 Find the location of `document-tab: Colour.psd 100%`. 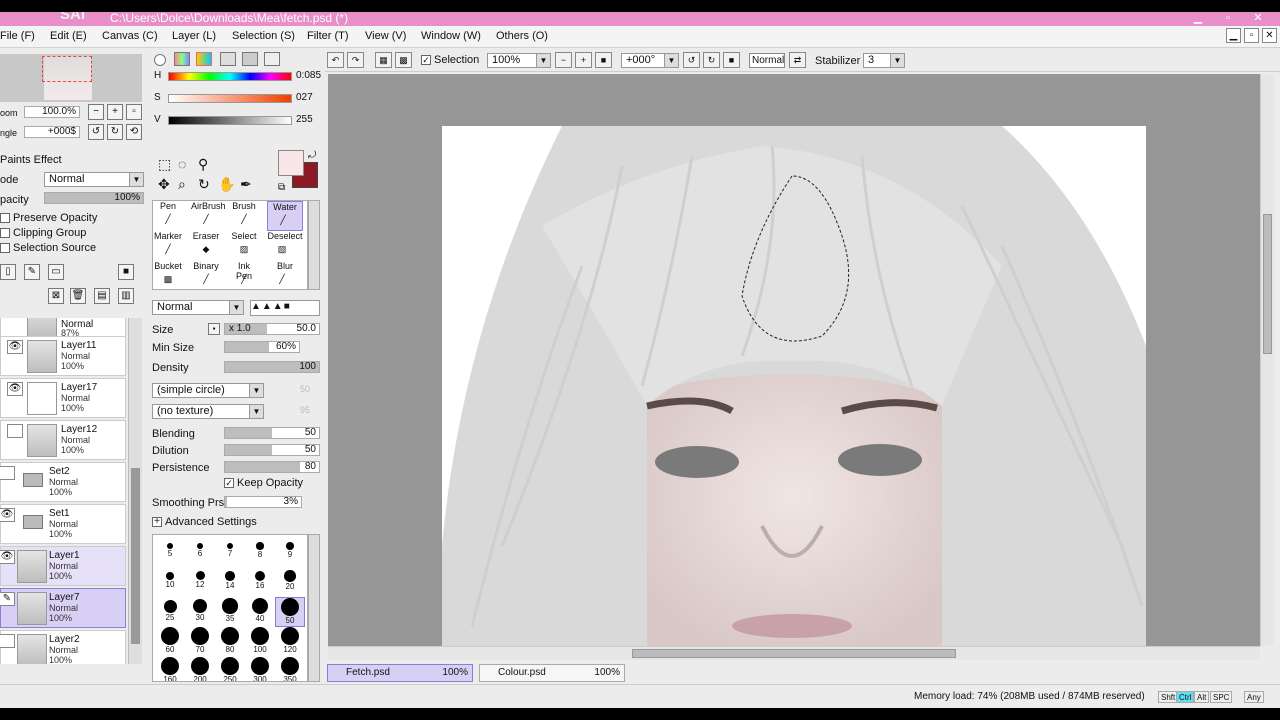

document-tab: Colour.psd 100% is located at coordinates (552, 673).